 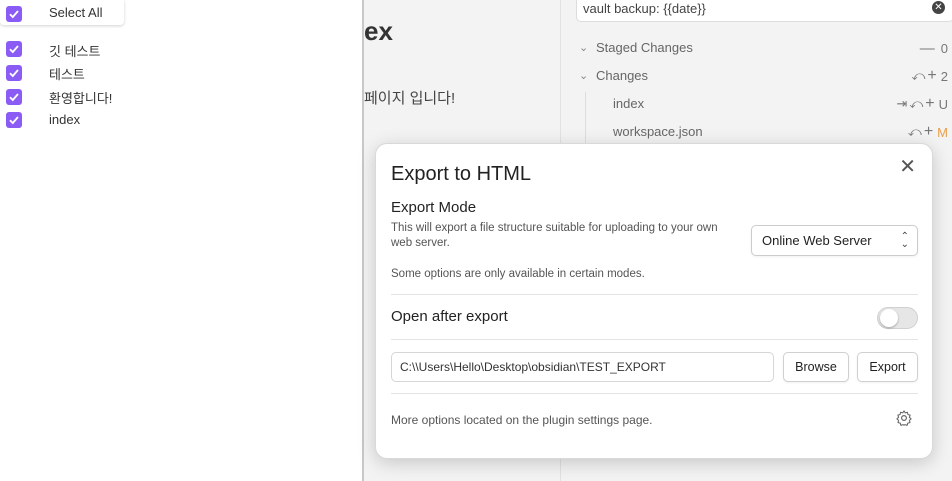 I want to click on changes-count: 2, so click(x=944, y=76).